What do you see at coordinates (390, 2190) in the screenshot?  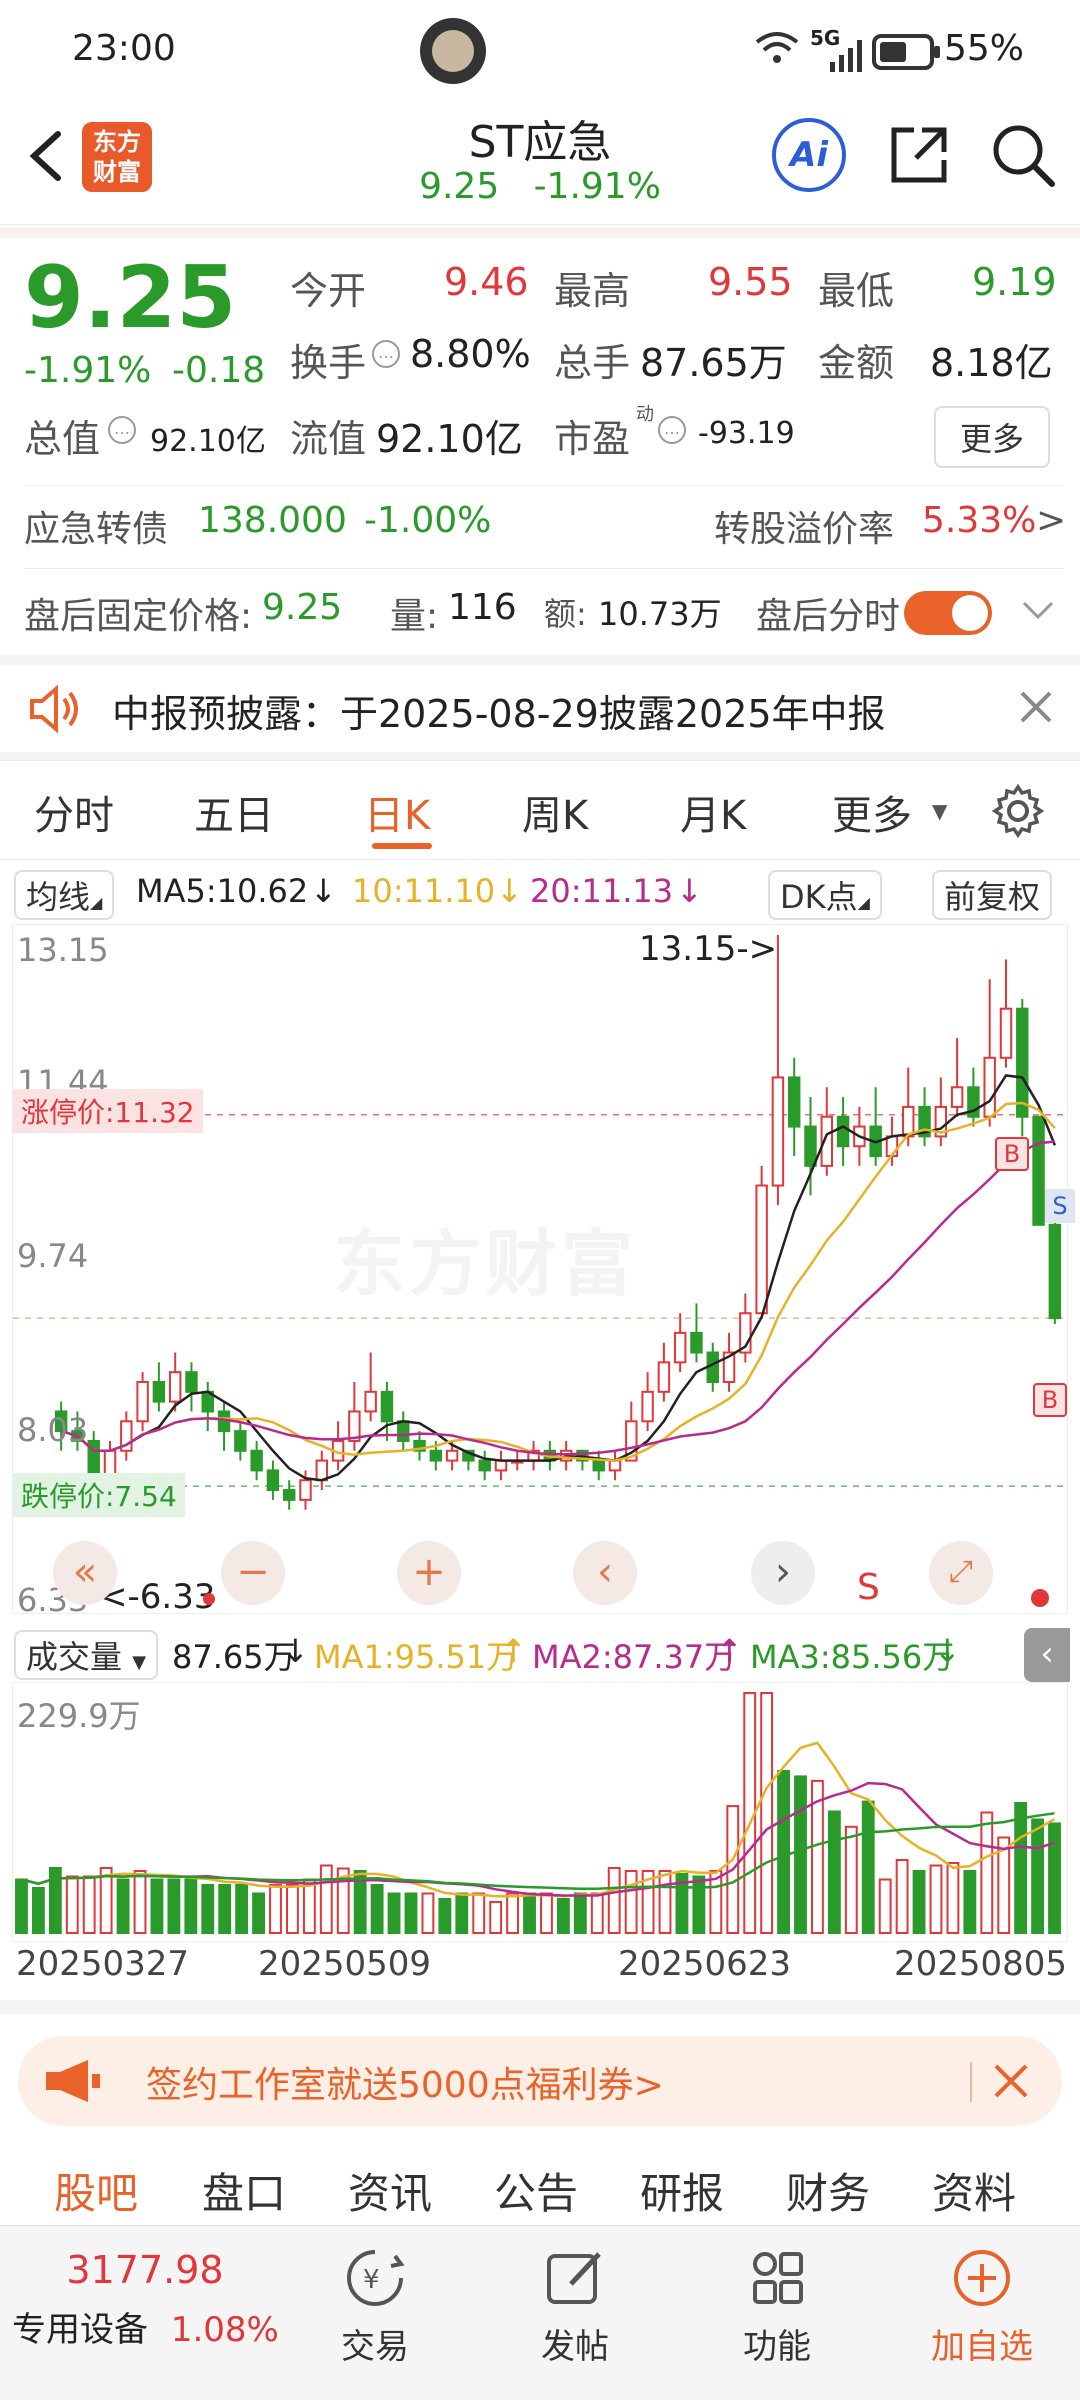 I see `tab-news: 资讯` at bounding box center [390, 2190].